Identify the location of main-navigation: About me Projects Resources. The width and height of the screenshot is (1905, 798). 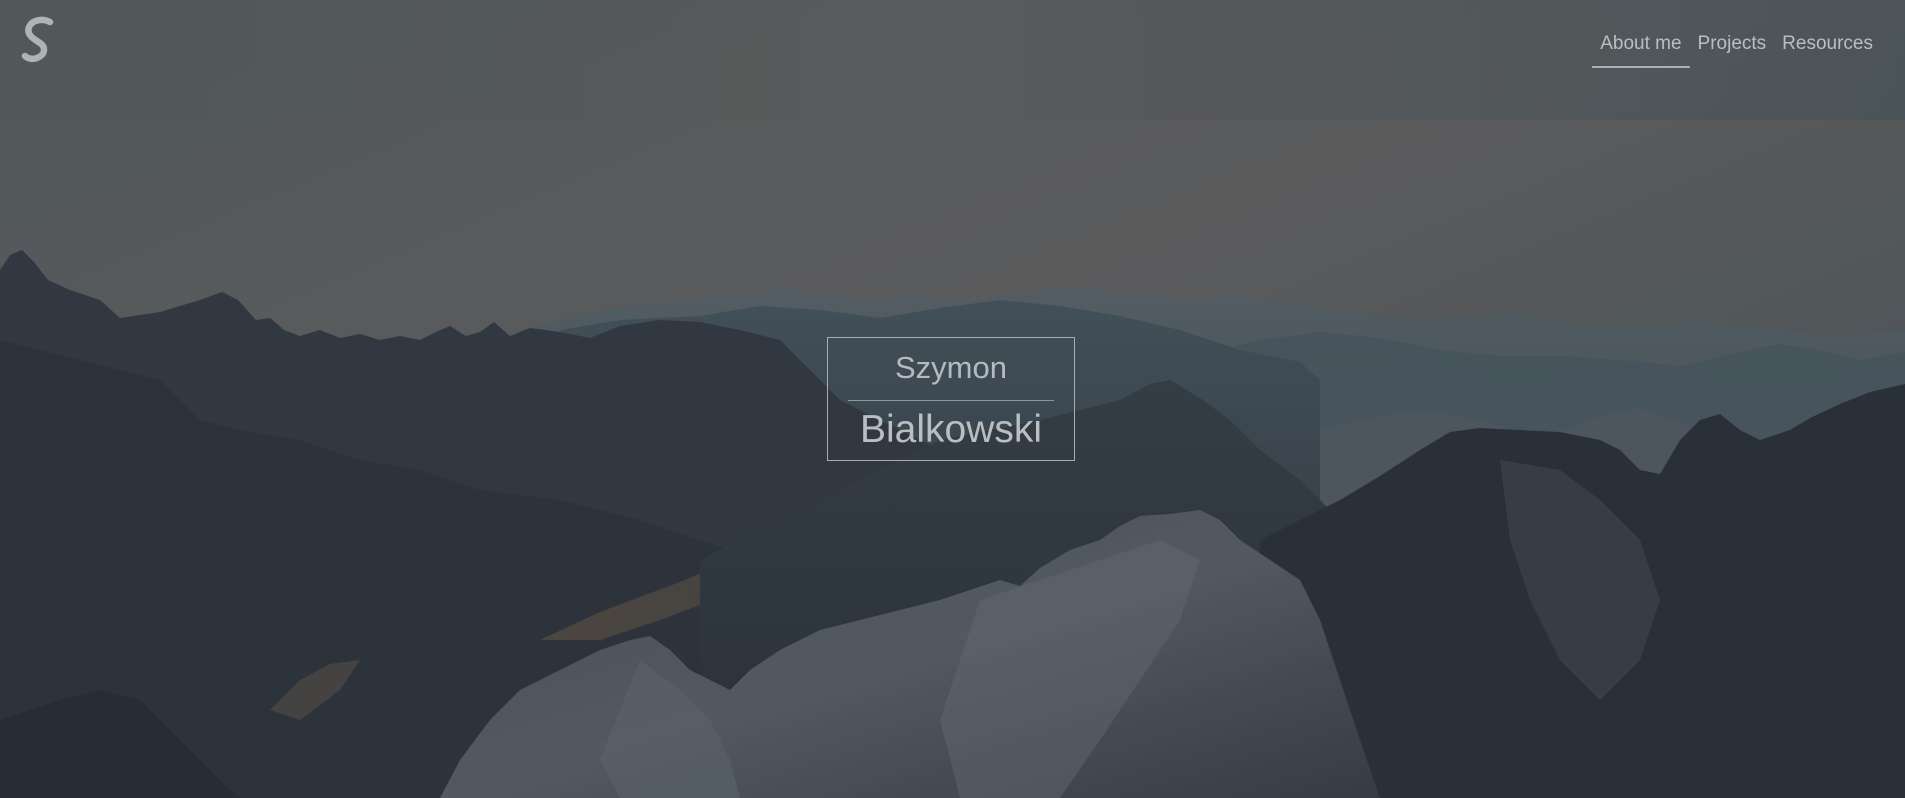
(1736, 50).